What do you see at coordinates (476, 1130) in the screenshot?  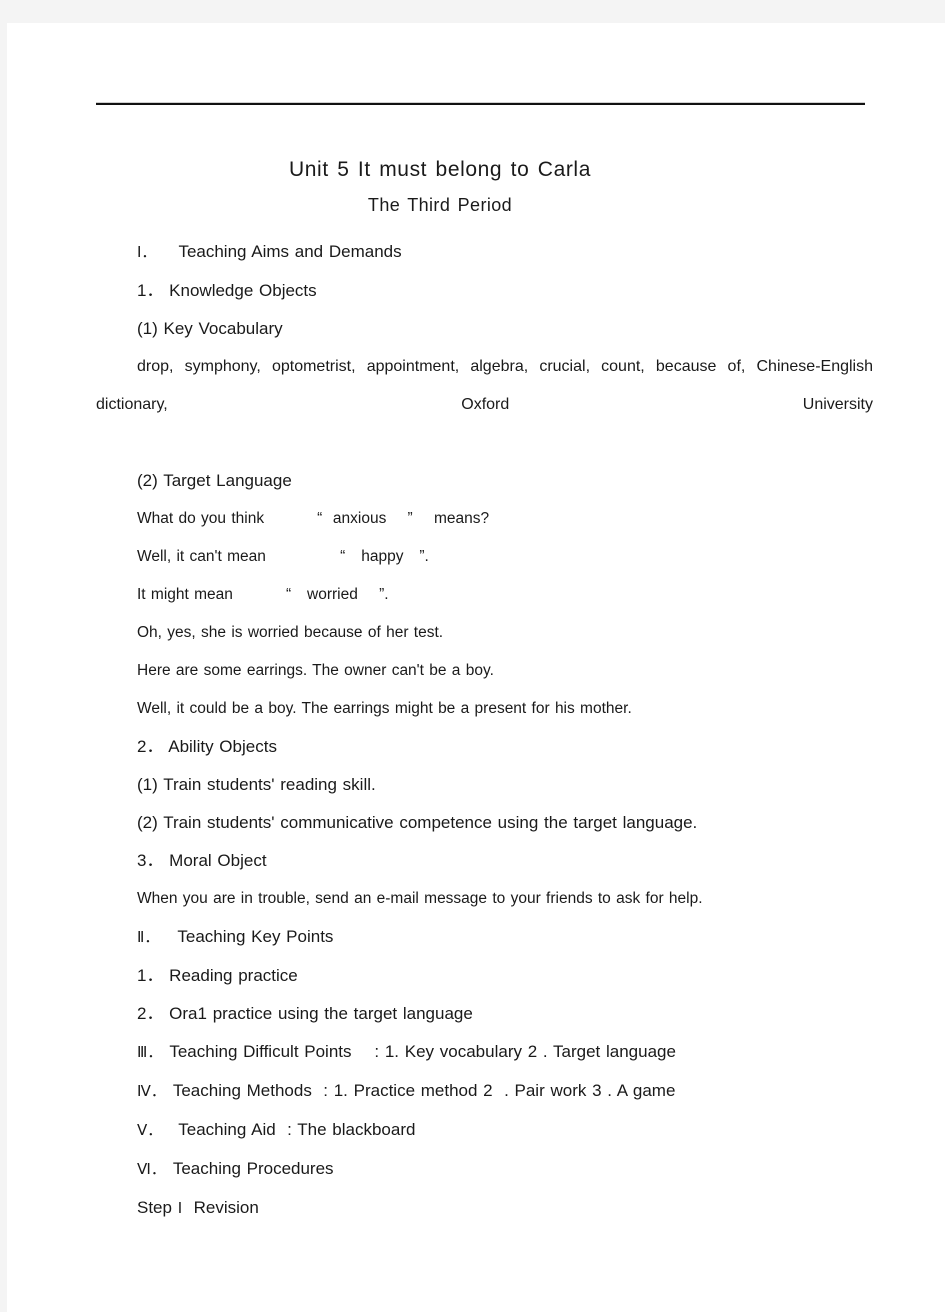 I see `section-heading-teaching-aid: Ⅴ． Teaching Aid : The blackboard` at bounding box center [476, 1130].